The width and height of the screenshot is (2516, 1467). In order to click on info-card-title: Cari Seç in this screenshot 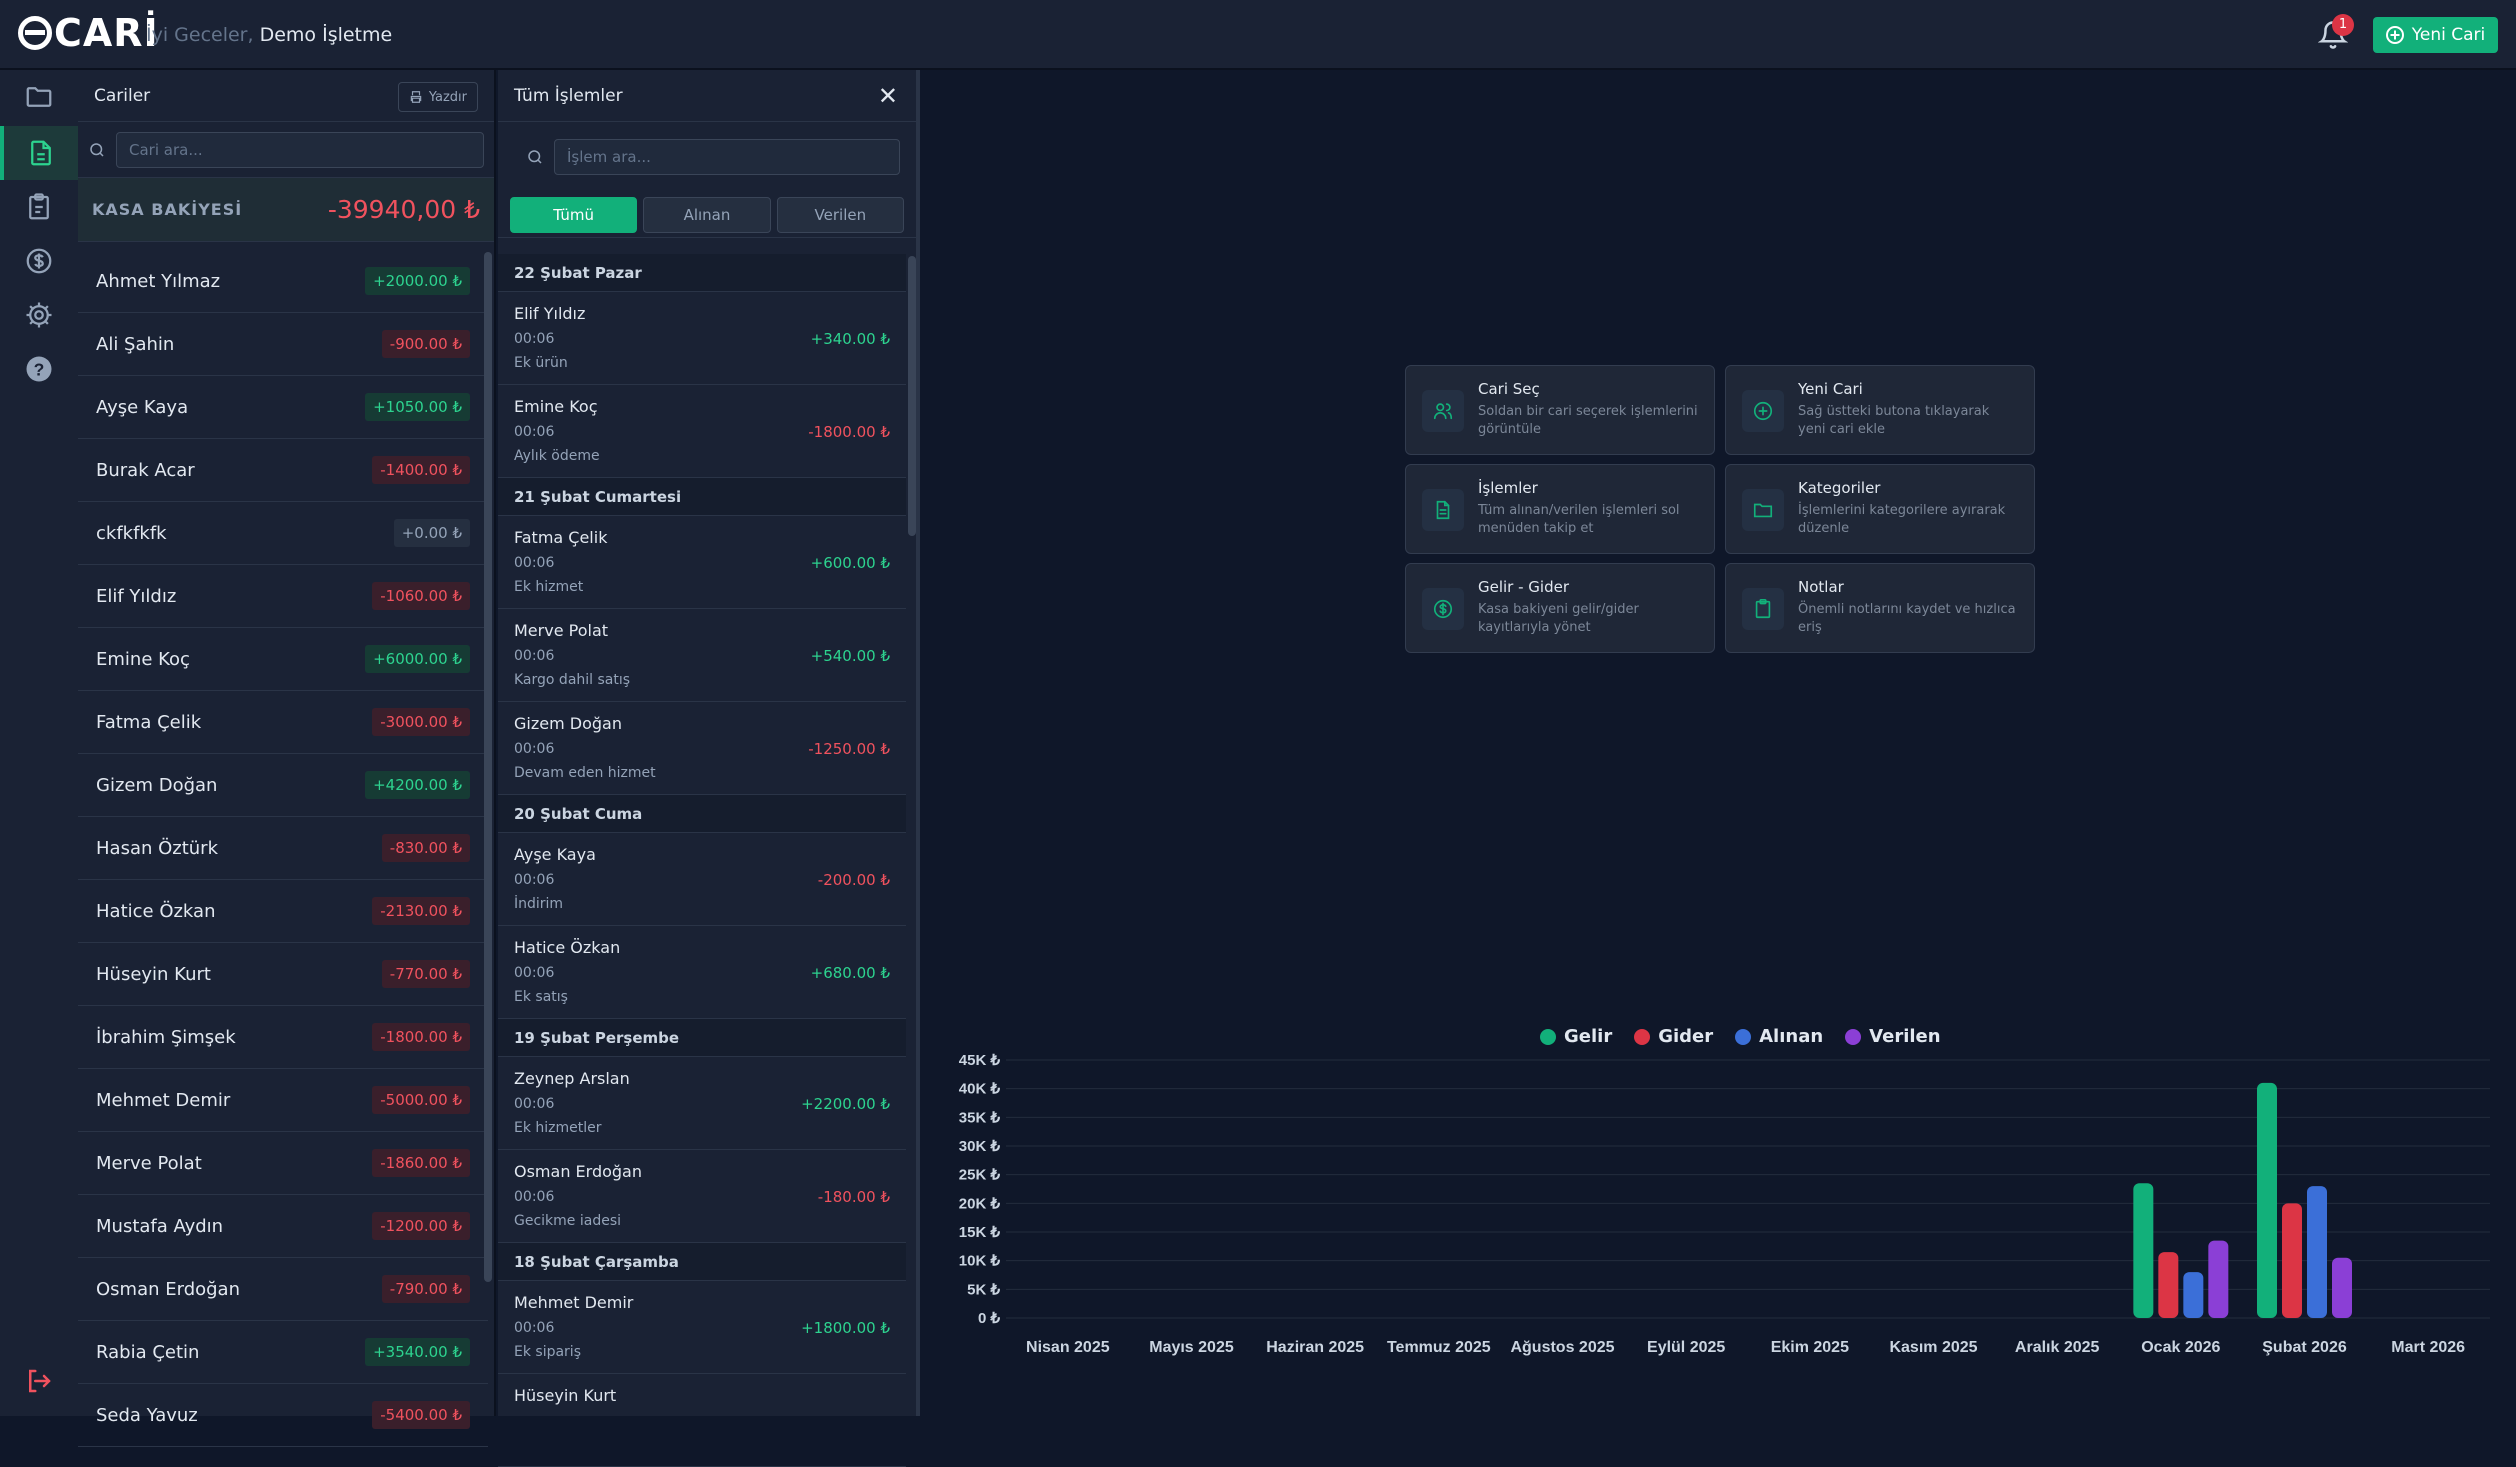, I will do `click(1509, 389)`.